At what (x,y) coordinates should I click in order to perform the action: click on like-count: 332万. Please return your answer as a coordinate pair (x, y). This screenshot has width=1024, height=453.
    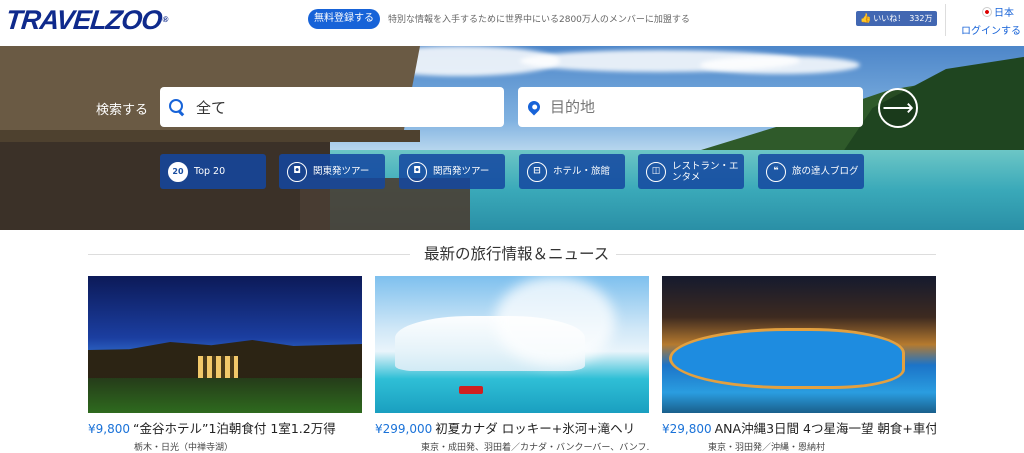
    Looking at the image, I should click on (921, 18).